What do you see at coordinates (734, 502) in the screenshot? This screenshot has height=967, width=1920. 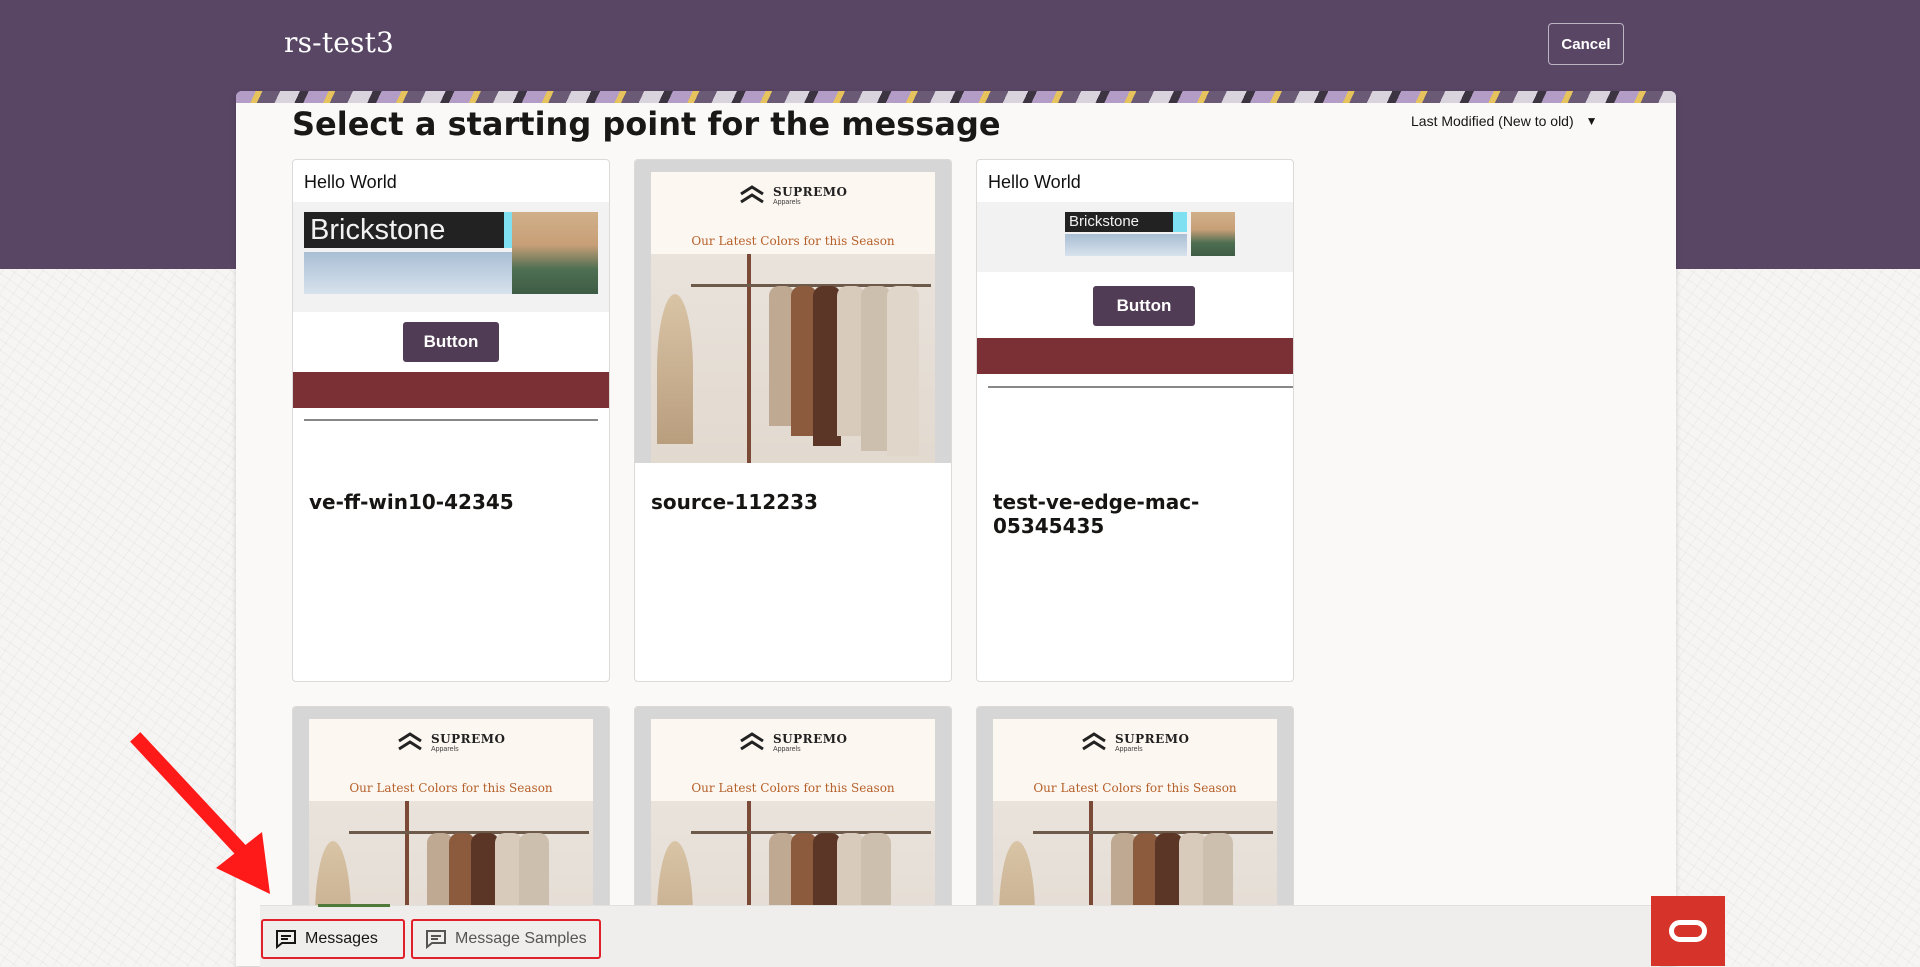 I see `template-name: source-112233` at bounding box center [734, 502].